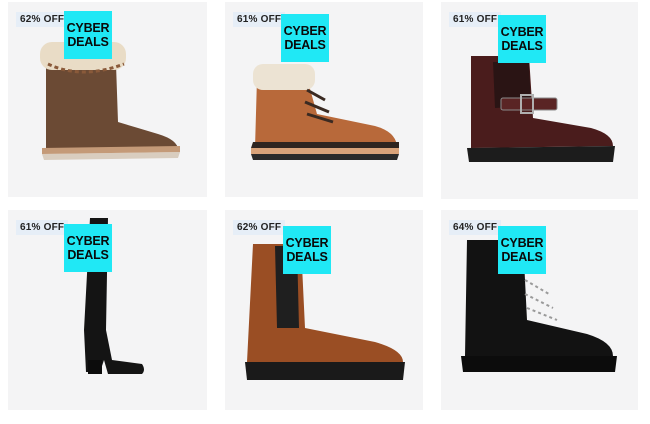 The height and width of the screenshot is (424, 650). I want to click on product-card: 64% OFF CYBER DEALS, so click(539, 310).